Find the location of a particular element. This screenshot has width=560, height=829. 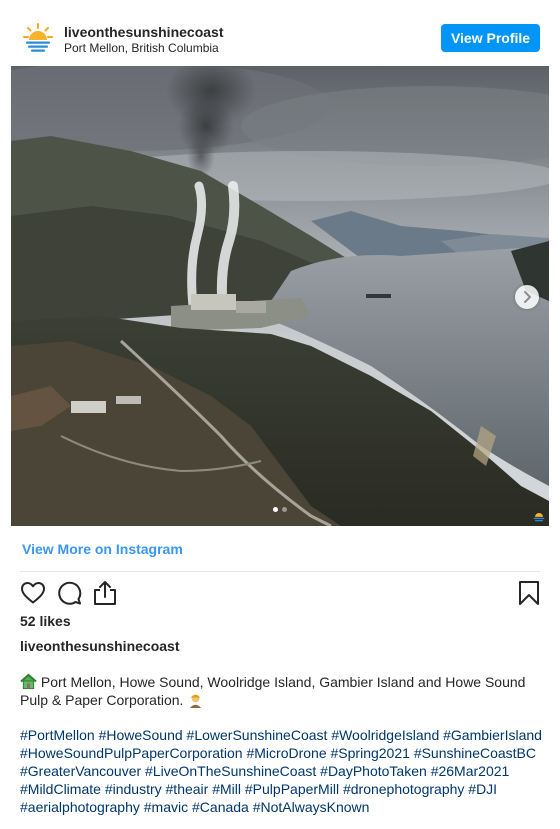

hashtag-link: #LiveOnTheSunshineCoast is located at coordinates (230, 771).